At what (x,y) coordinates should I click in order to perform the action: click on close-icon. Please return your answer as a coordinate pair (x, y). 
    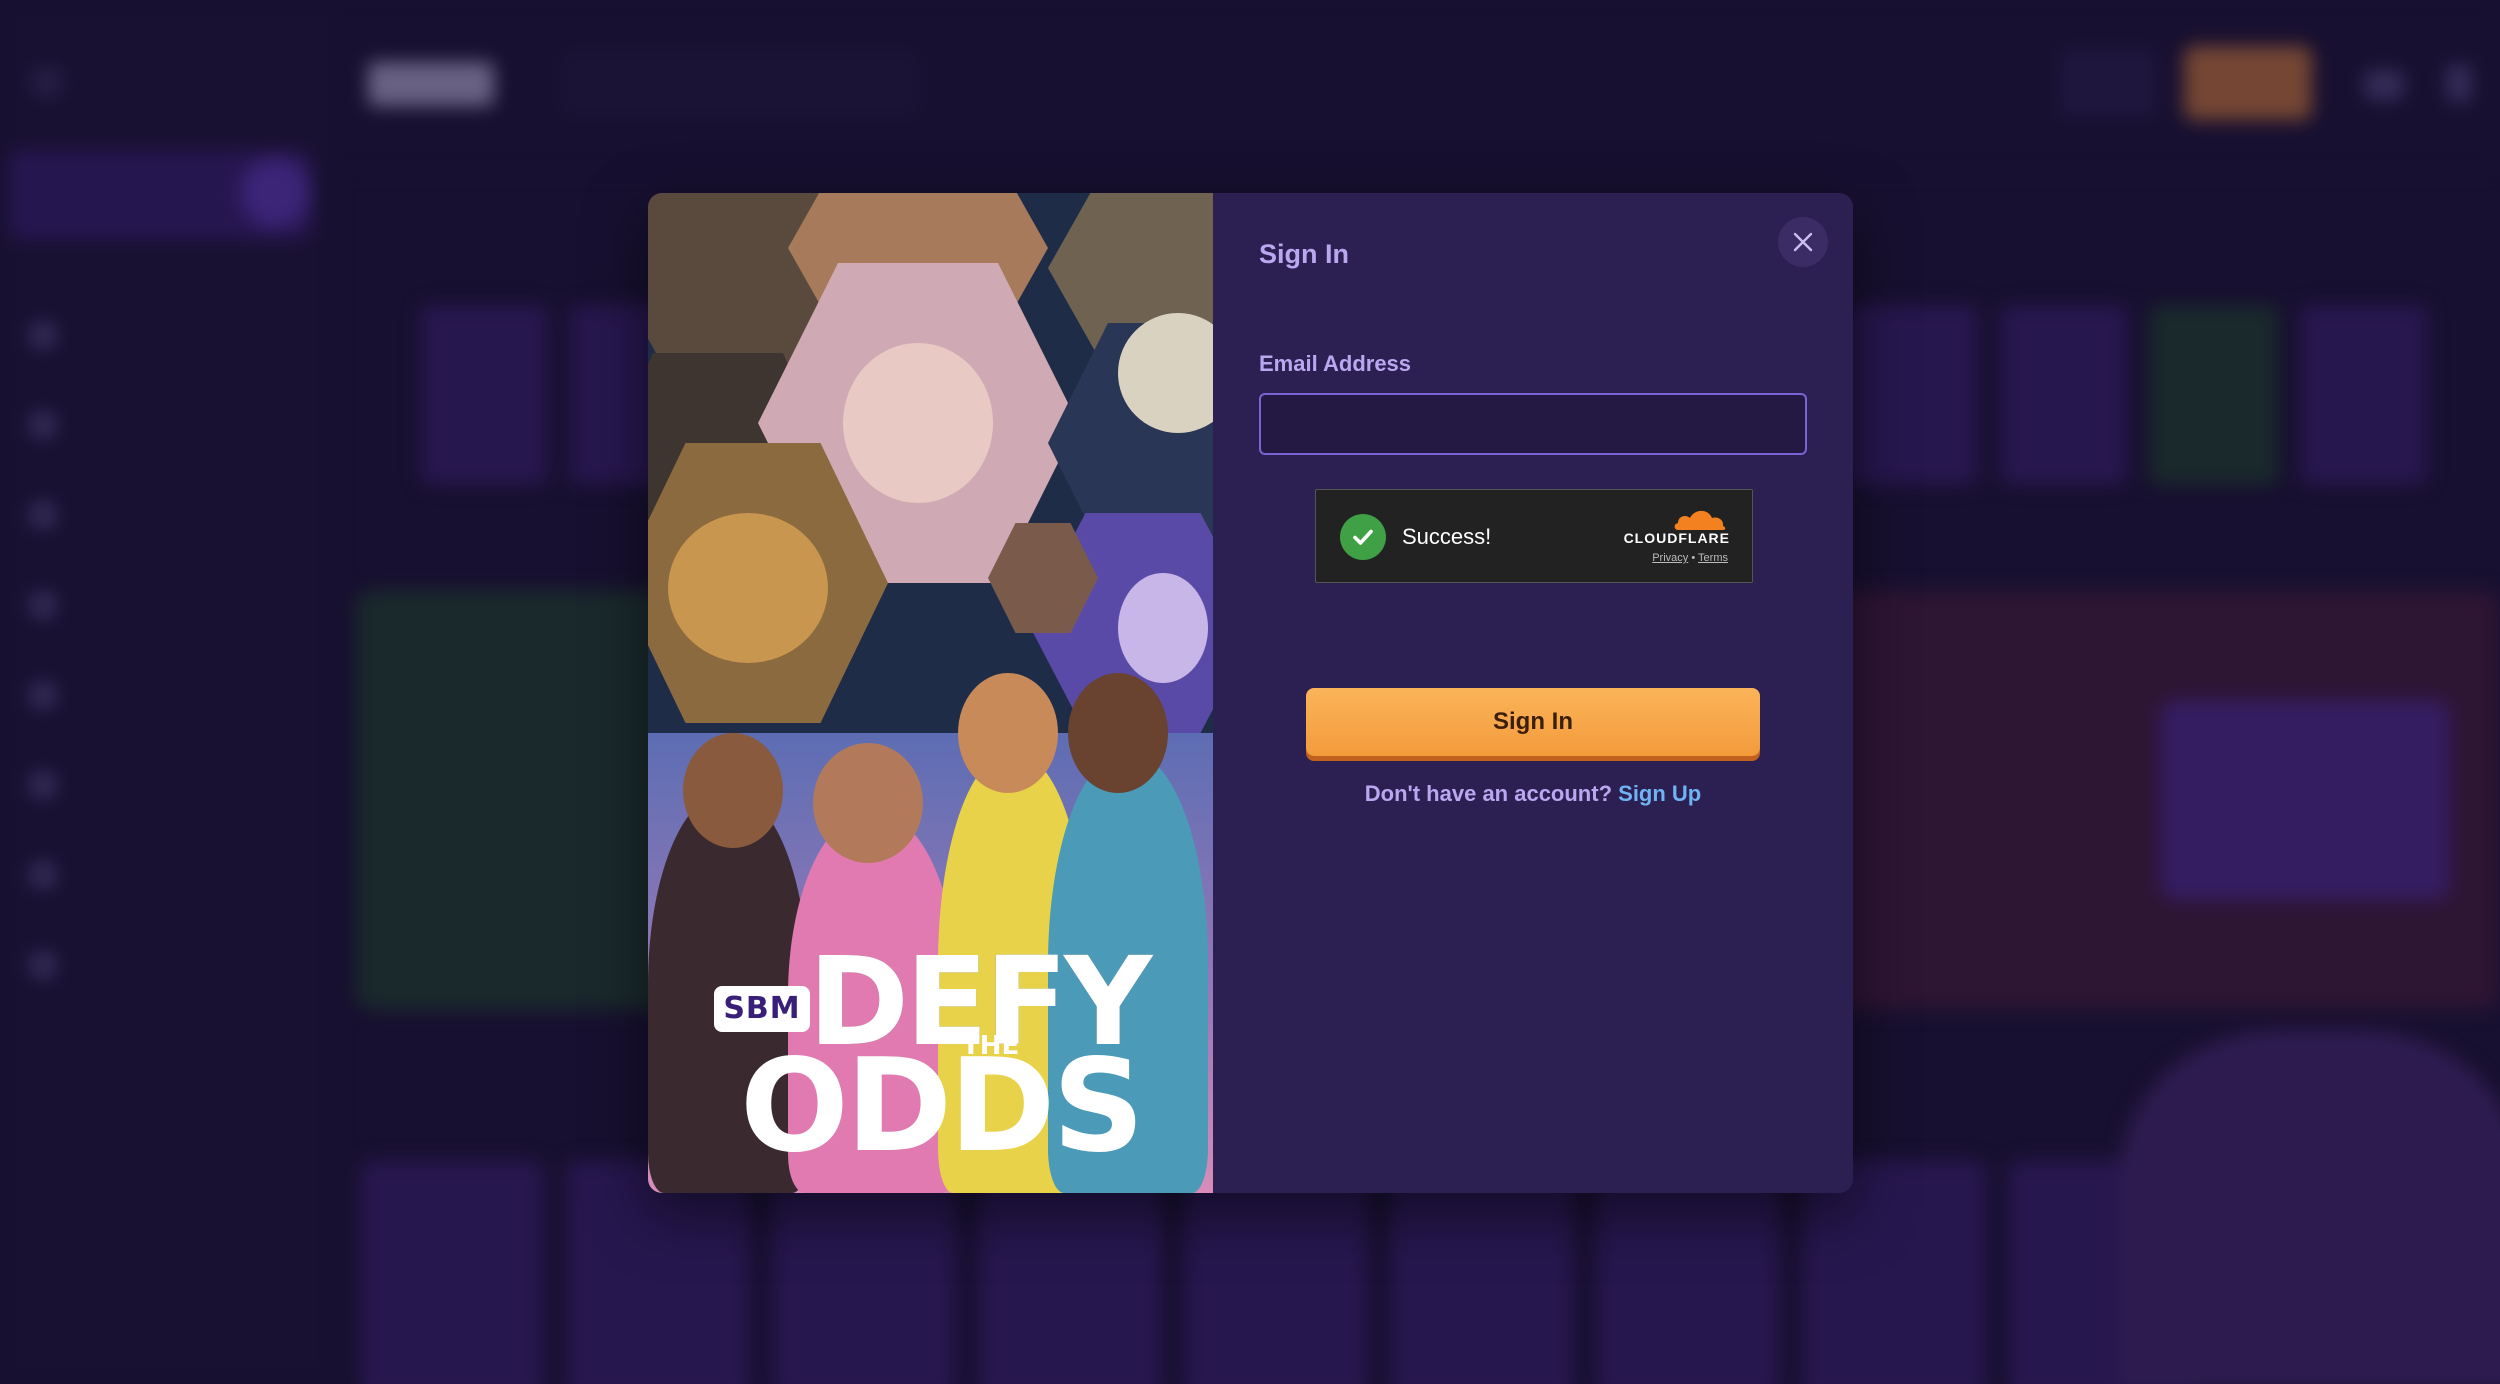
    Looking at the image, I should click on (1803, 242).